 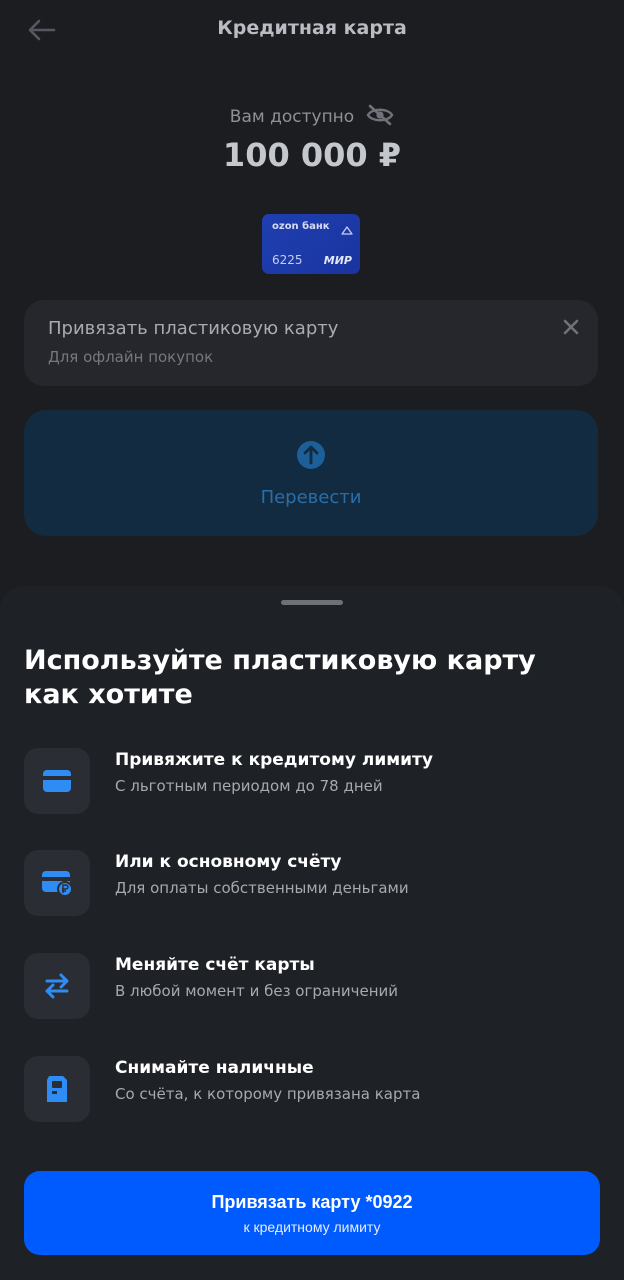 What do you see at coordinates (268, 1094) in the screenshot?
I see `feature-subtitle: Со счёта, к которому привязана карта` at bounding box center [268, 1094].